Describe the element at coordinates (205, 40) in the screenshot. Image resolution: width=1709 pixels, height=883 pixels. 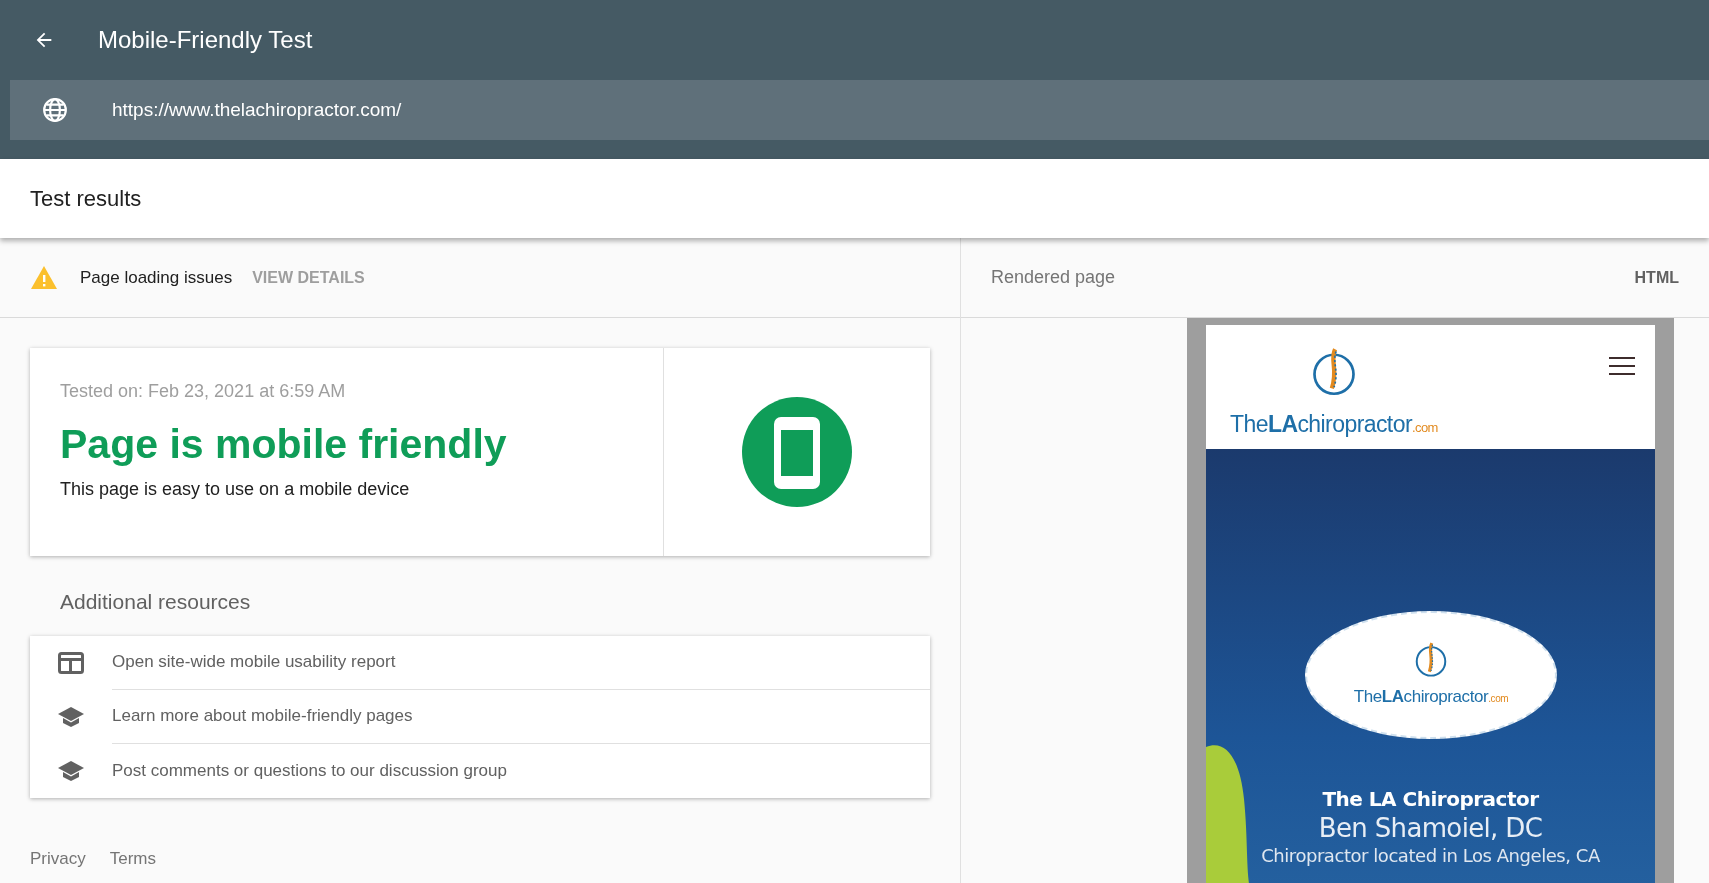
I see `app-title: Mobile-Friendly Test` at that location.